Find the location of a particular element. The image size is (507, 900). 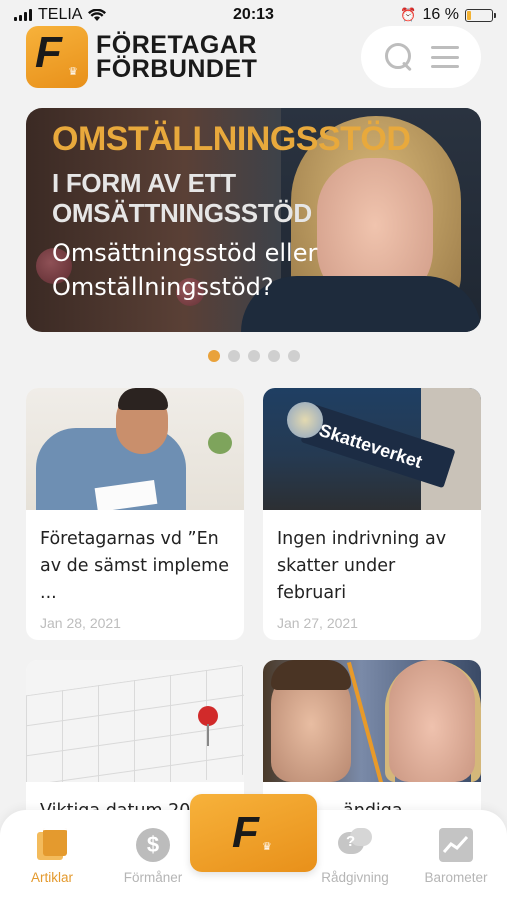

app-logo: F ♛ FÖRETAGAR FÖRBUNDET is located at coordinates (141, 57).